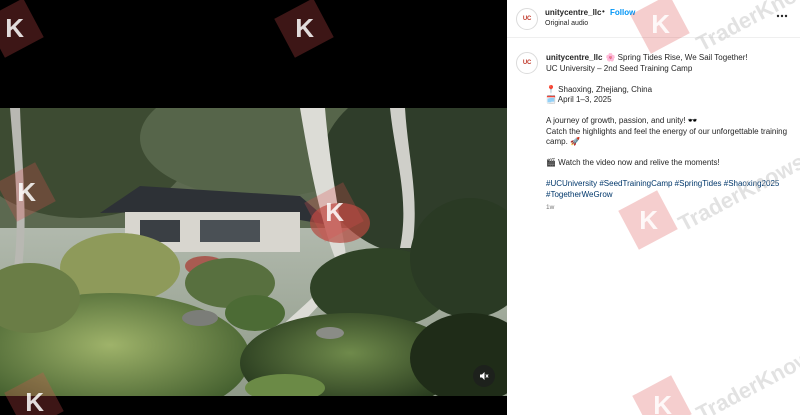 This screenshot has height=415, width=800. Describe the element at coordinates (574, 57) in the screenshot. I see `caption-username: unitycentre_llc` at that location.